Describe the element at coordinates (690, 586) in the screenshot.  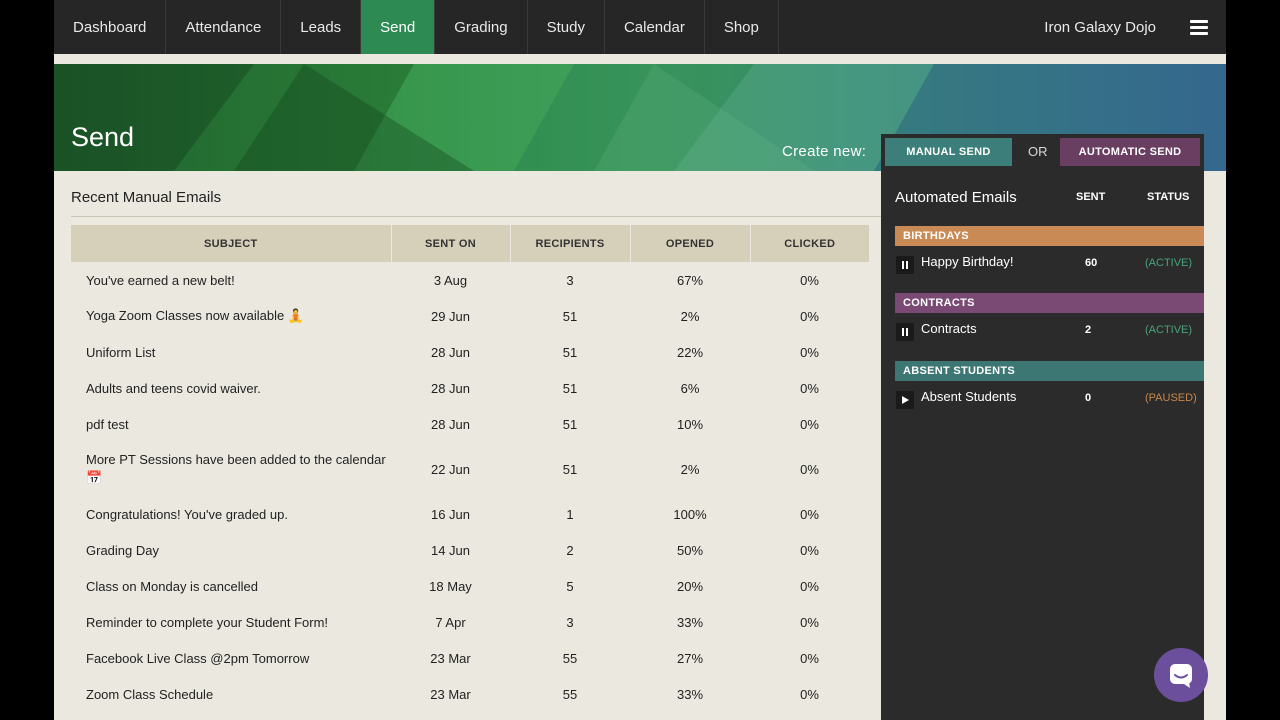
I see `cell-opened: 20%` at that location.